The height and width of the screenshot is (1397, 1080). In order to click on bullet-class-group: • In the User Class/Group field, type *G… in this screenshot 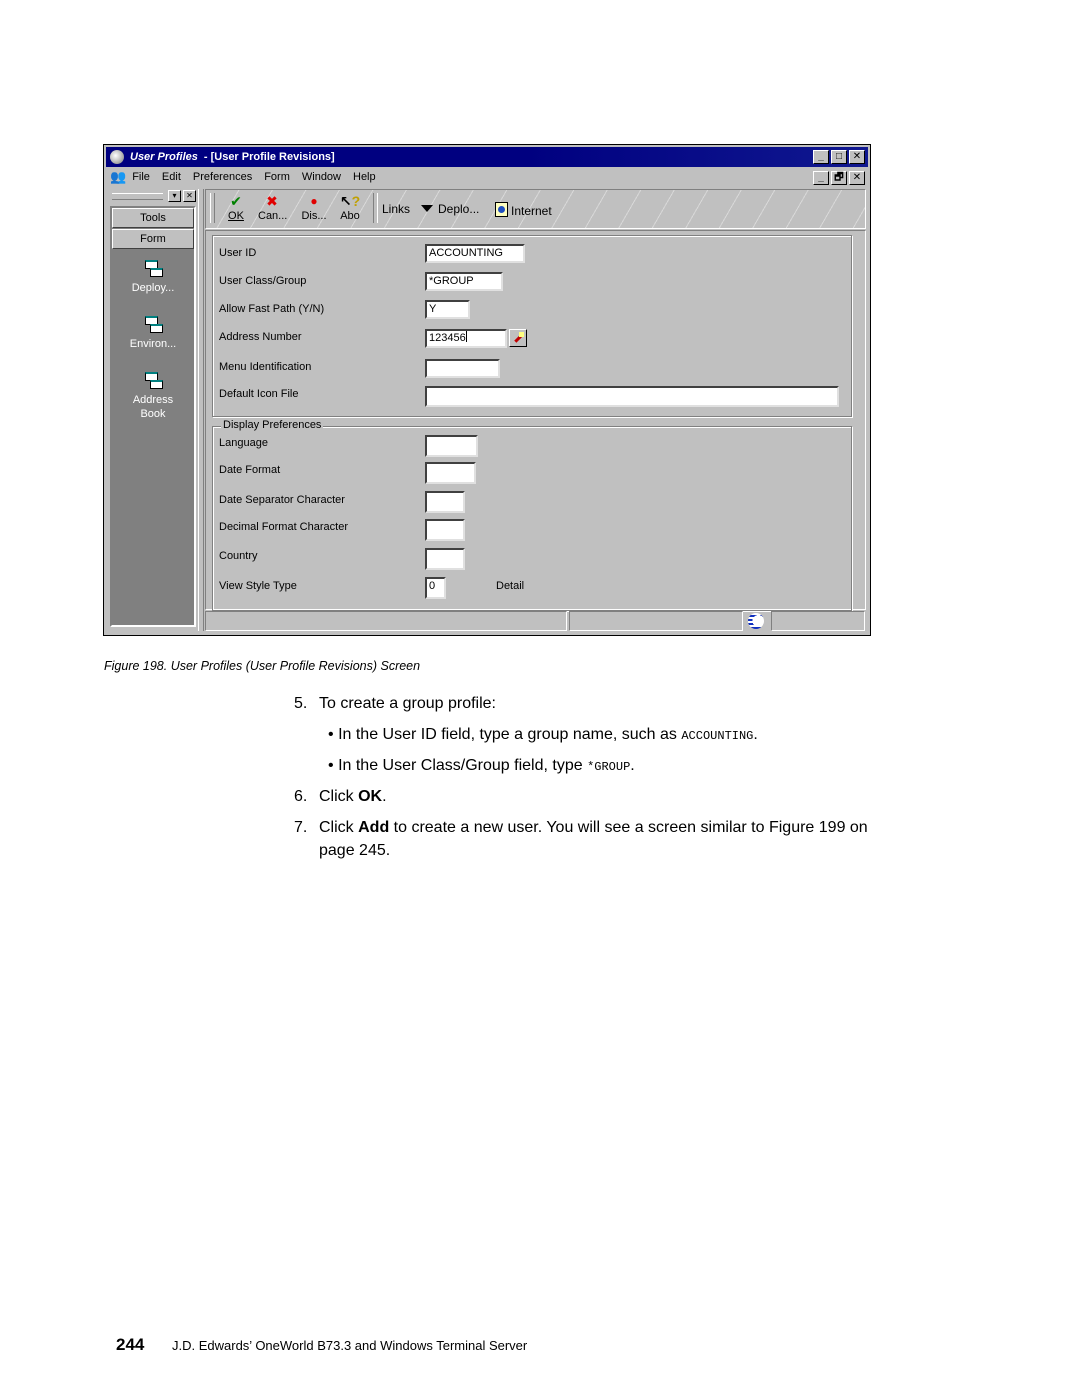, I will do `click(481, 766)`.